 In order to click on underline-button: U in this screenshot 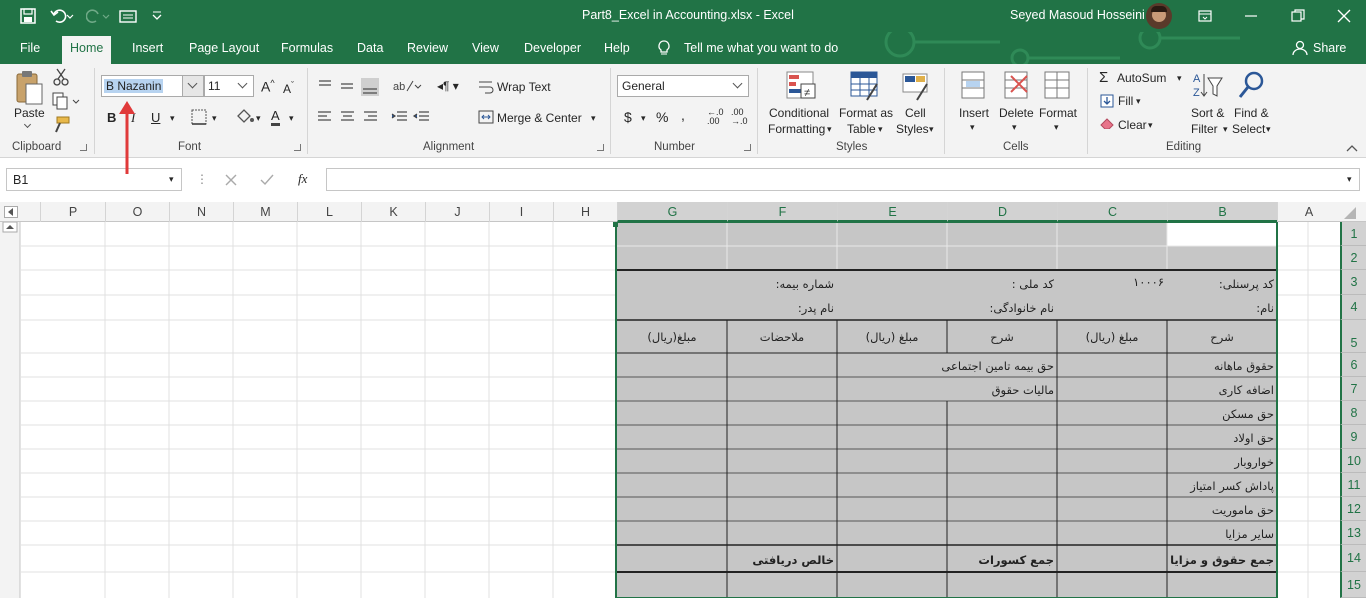, I will do `click(155, 117)`.